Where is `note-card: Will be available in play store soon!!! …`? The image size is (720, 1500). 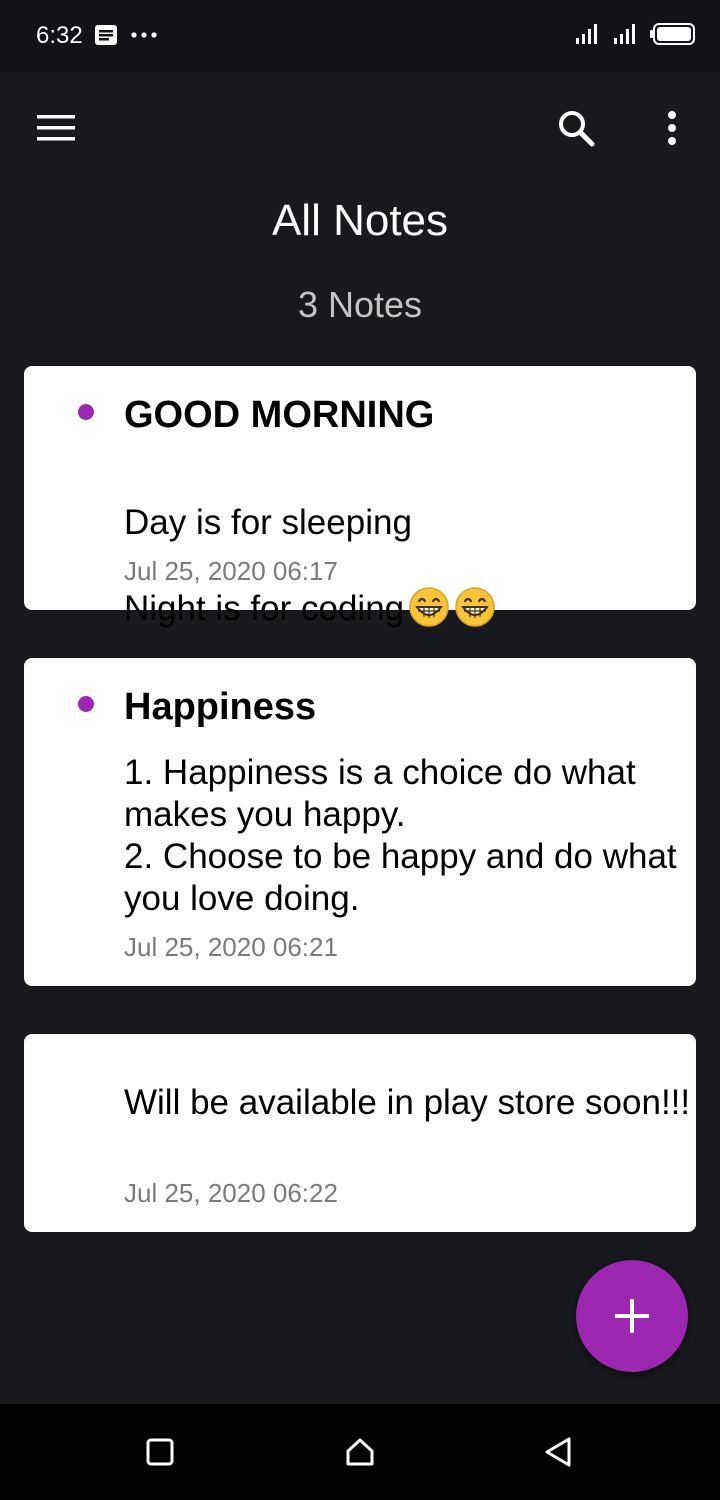
note-card: Will be available in play store soon!!! … is located at coordinates (360, 1133).